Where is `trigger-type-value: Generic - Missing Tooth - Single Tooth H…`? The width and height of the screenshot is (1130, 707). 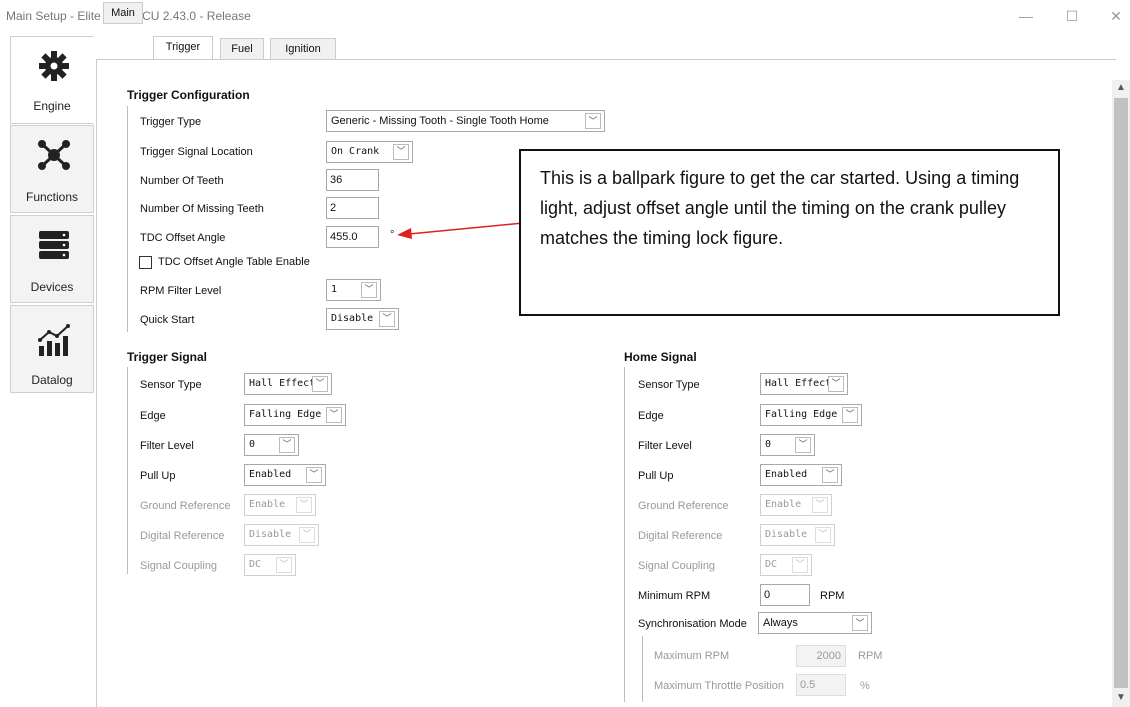
trigger-type-value: Generic - Missing Tooth - Single Tooth H… is located at coordinates (440, 121).